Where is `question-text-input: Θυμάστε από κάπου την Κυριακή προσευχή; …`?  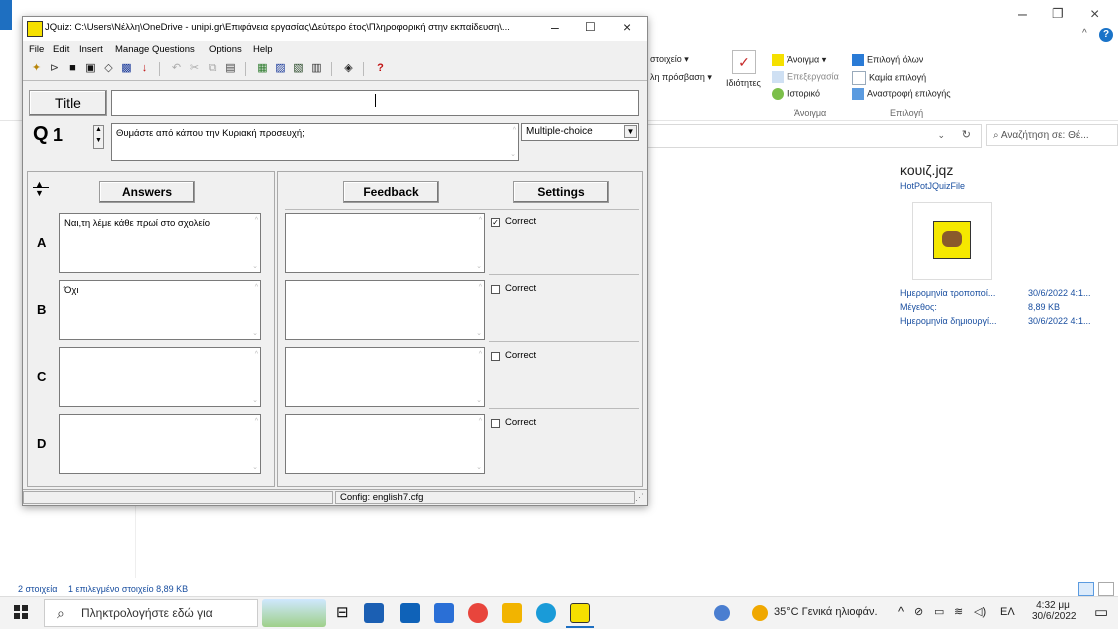 question-text-input: Θυμάστε από κάπου την Κυριακή προσευχή; … is located at coordinates (315, 142).